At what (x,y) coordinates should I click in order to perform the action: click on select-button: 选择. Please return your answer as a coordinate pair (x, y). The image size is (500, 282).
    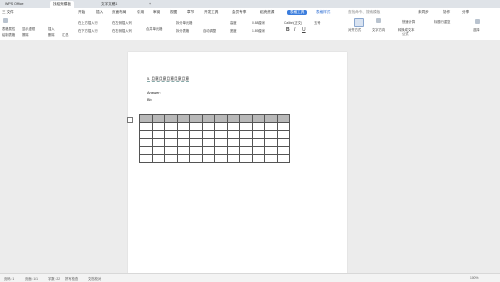
    Looking at the image, I should click on (476, 29).